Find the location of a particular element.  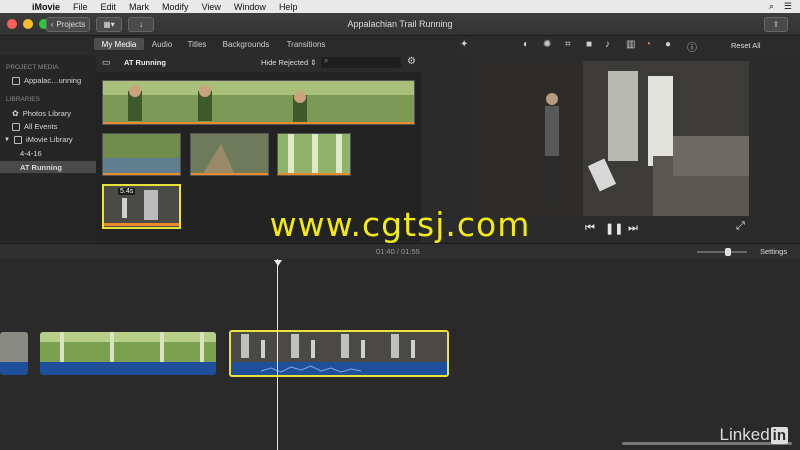

share-button: ⇪ is located at coordinates (776, 24).